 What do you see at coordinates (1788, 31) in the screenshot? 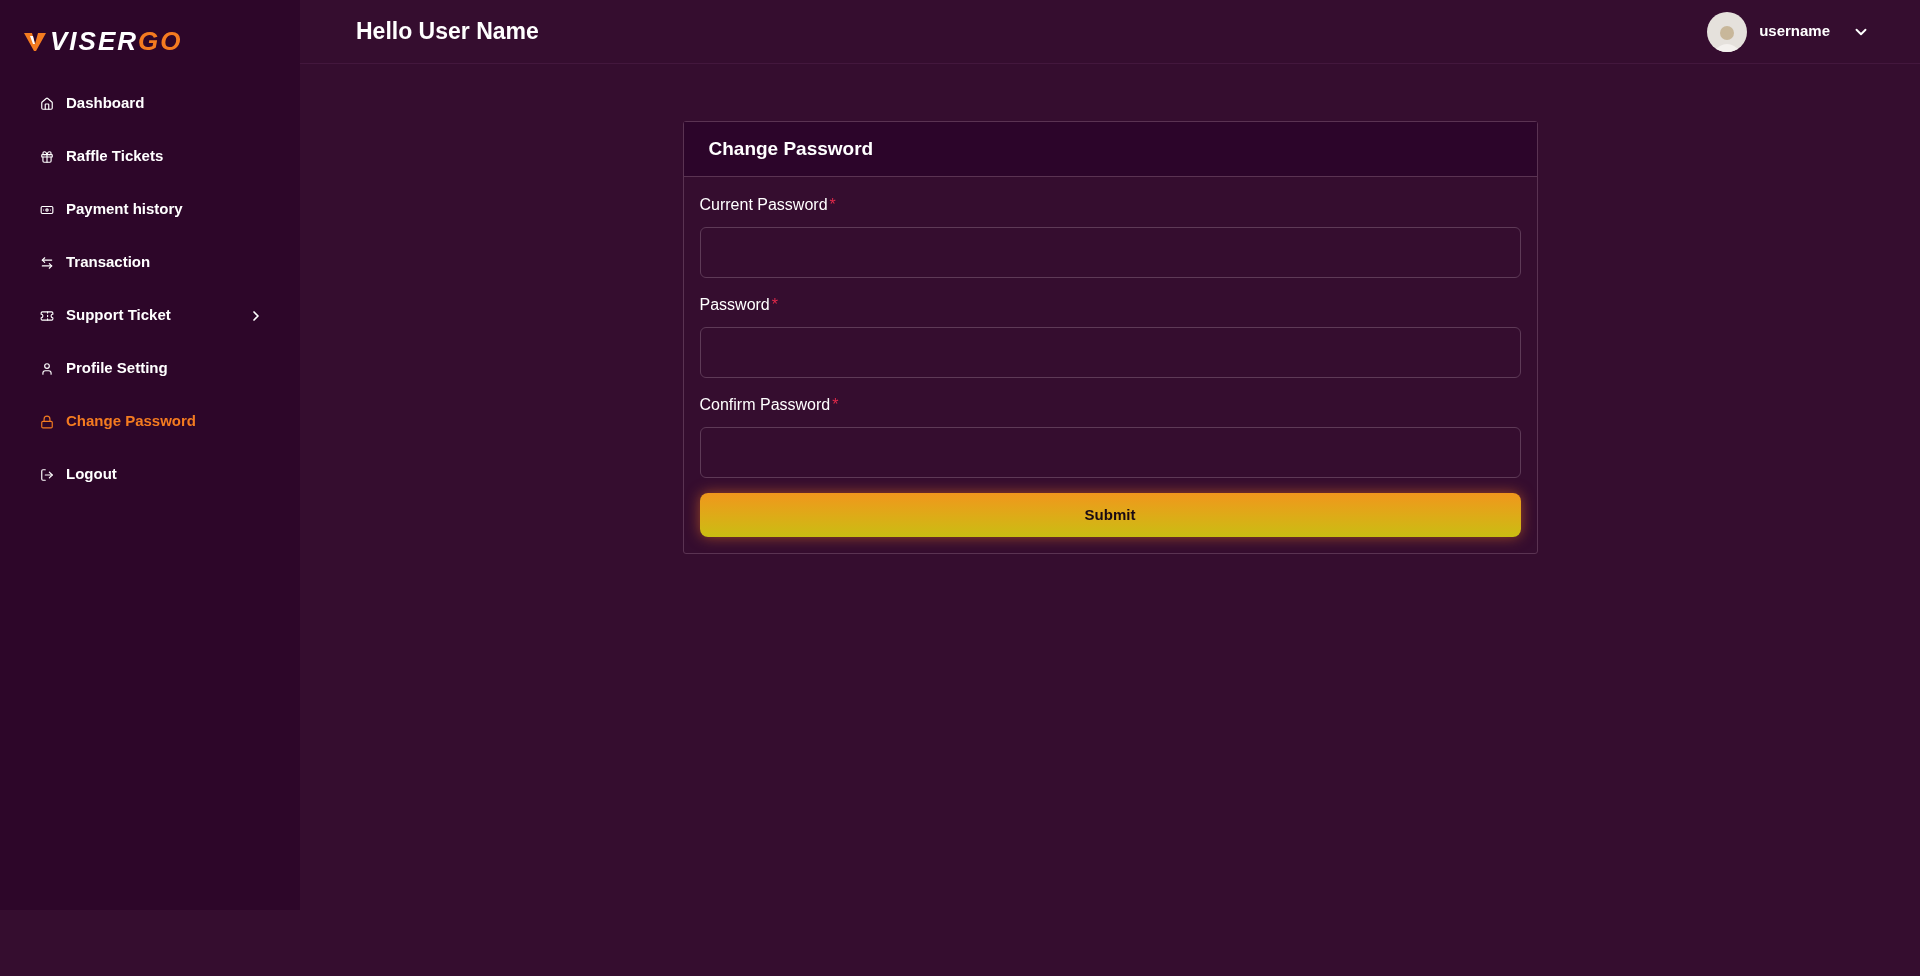
I see `user-menu: username` at bounding box center [1788, 31].